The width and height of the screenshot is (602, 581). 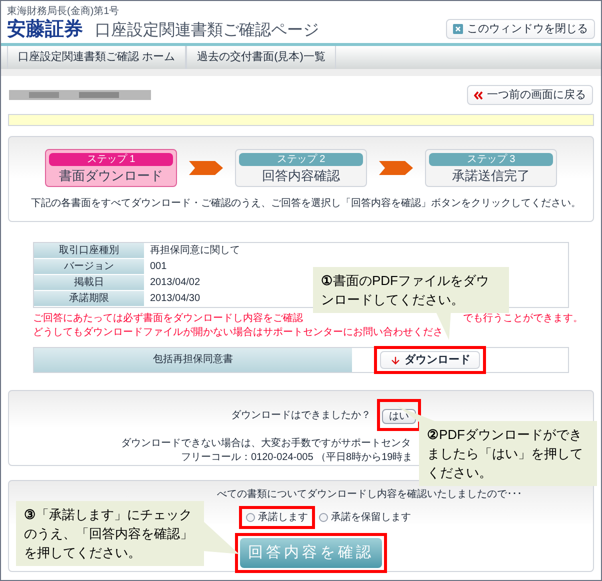 What do you see at coordinates (458, 29) in the screenshot?
I see `close-icon` at bounding box center [458, 29].